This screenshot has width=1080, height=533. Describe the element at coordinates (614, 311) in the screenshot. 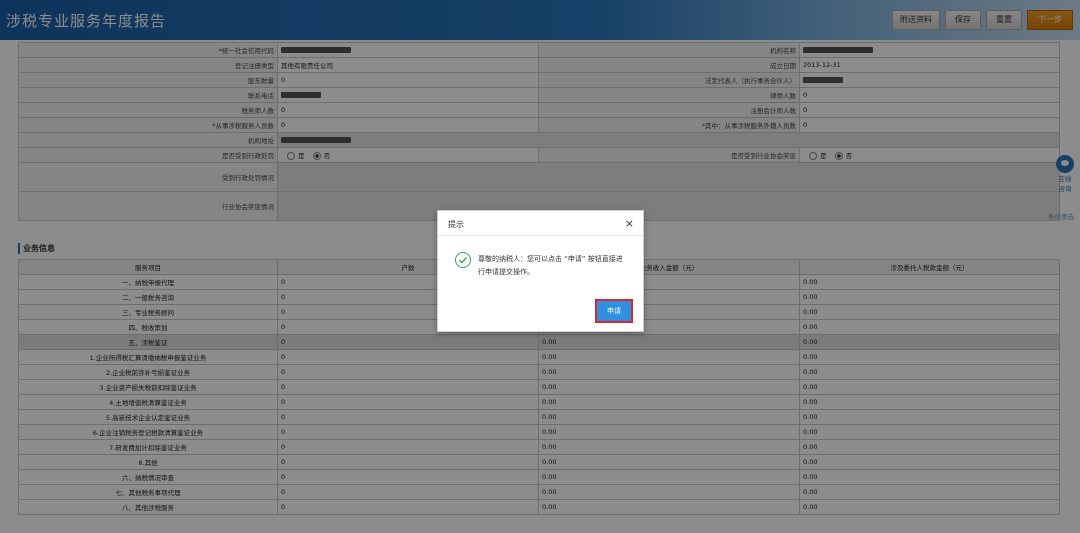

I see `apply-button: 申请` at that location.